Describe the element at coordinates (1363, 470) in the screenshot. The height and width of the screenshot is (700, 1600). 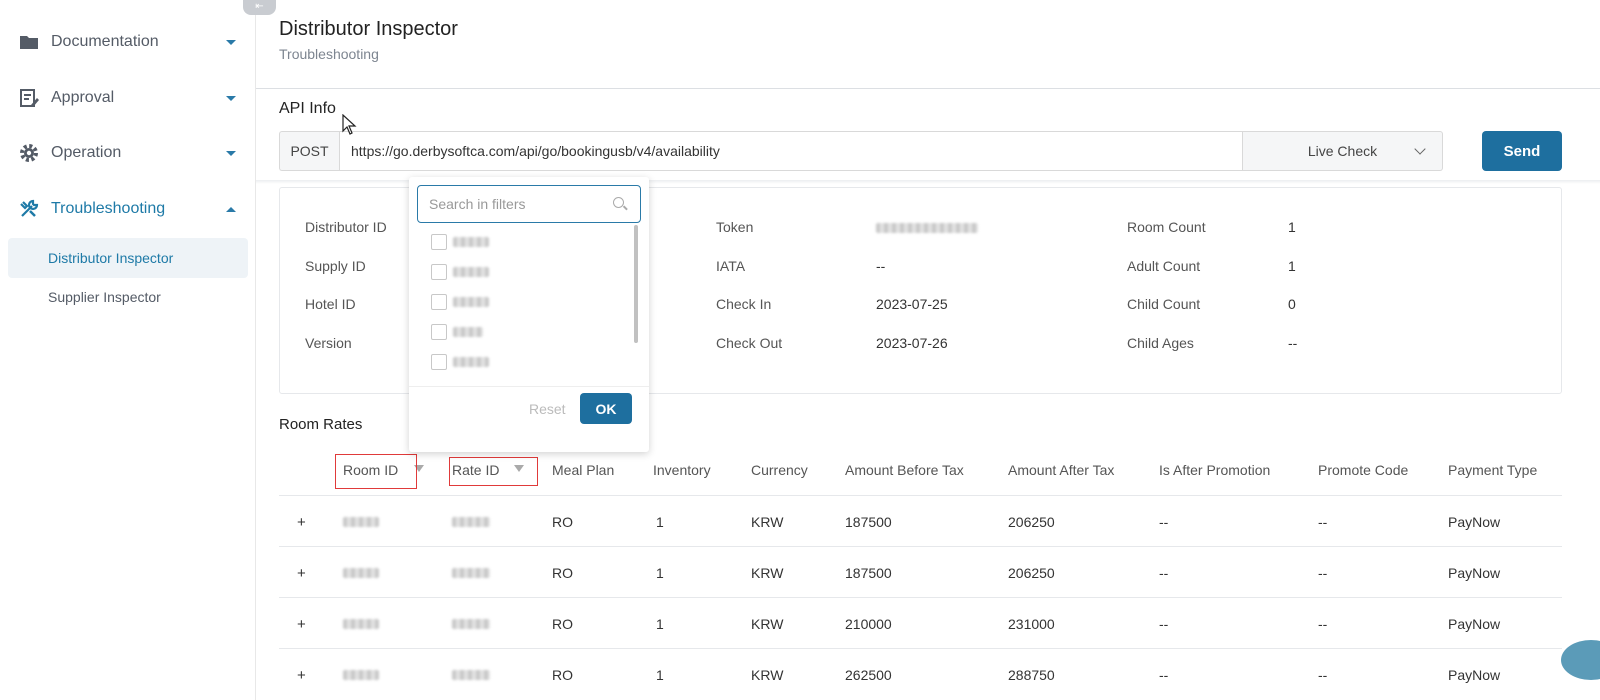
I see `column-header-promote-code: Promote Code` at that location.